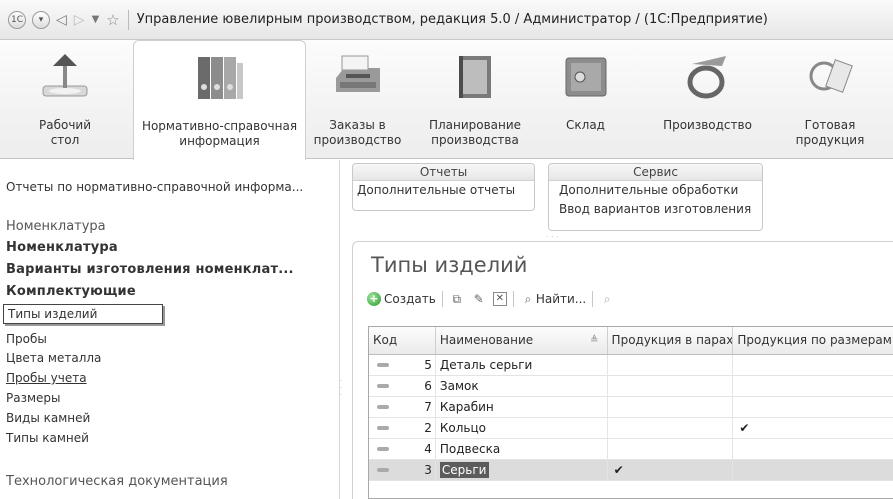  Describe the element at coordinates (443, 190) in the screenshot. I see `additional-reports-link: Дополнительные отчеты` at that location.